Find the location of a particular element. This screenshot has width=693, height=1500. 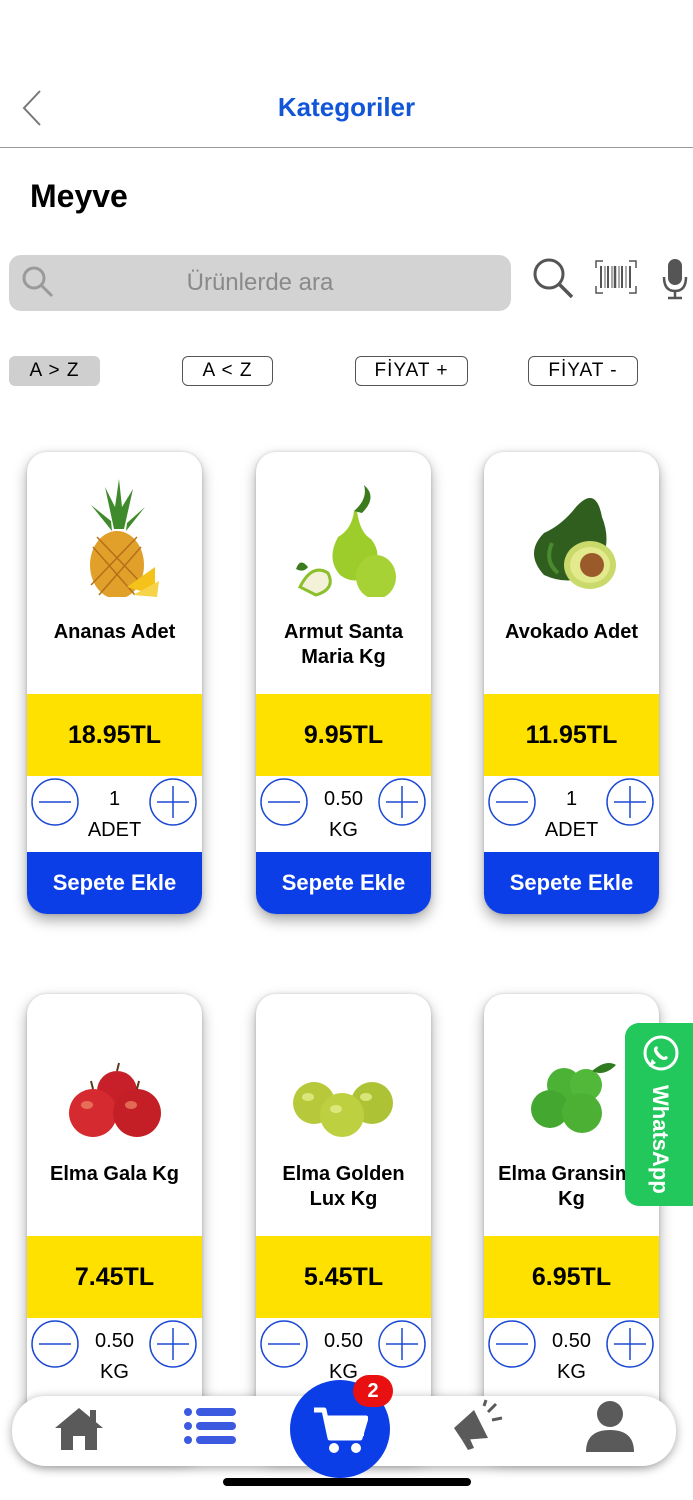

product-name: Elma Golden Lux Kg is located at coordinates (343, 1186).